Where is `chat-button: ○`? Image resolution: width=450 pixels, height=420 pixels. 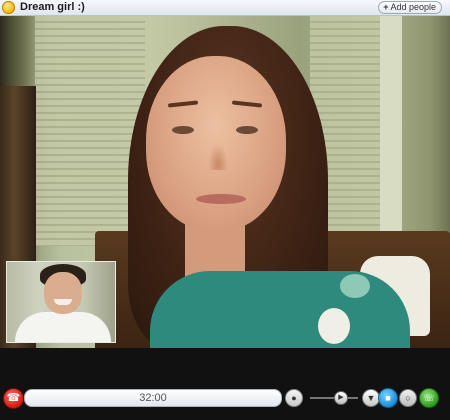 chat-button: ○ is located at coordinates (408, 398).